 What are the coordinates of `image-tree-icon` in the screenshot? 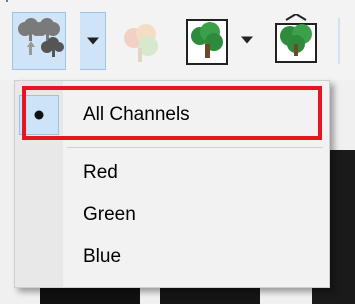 It's located at (207, 42).